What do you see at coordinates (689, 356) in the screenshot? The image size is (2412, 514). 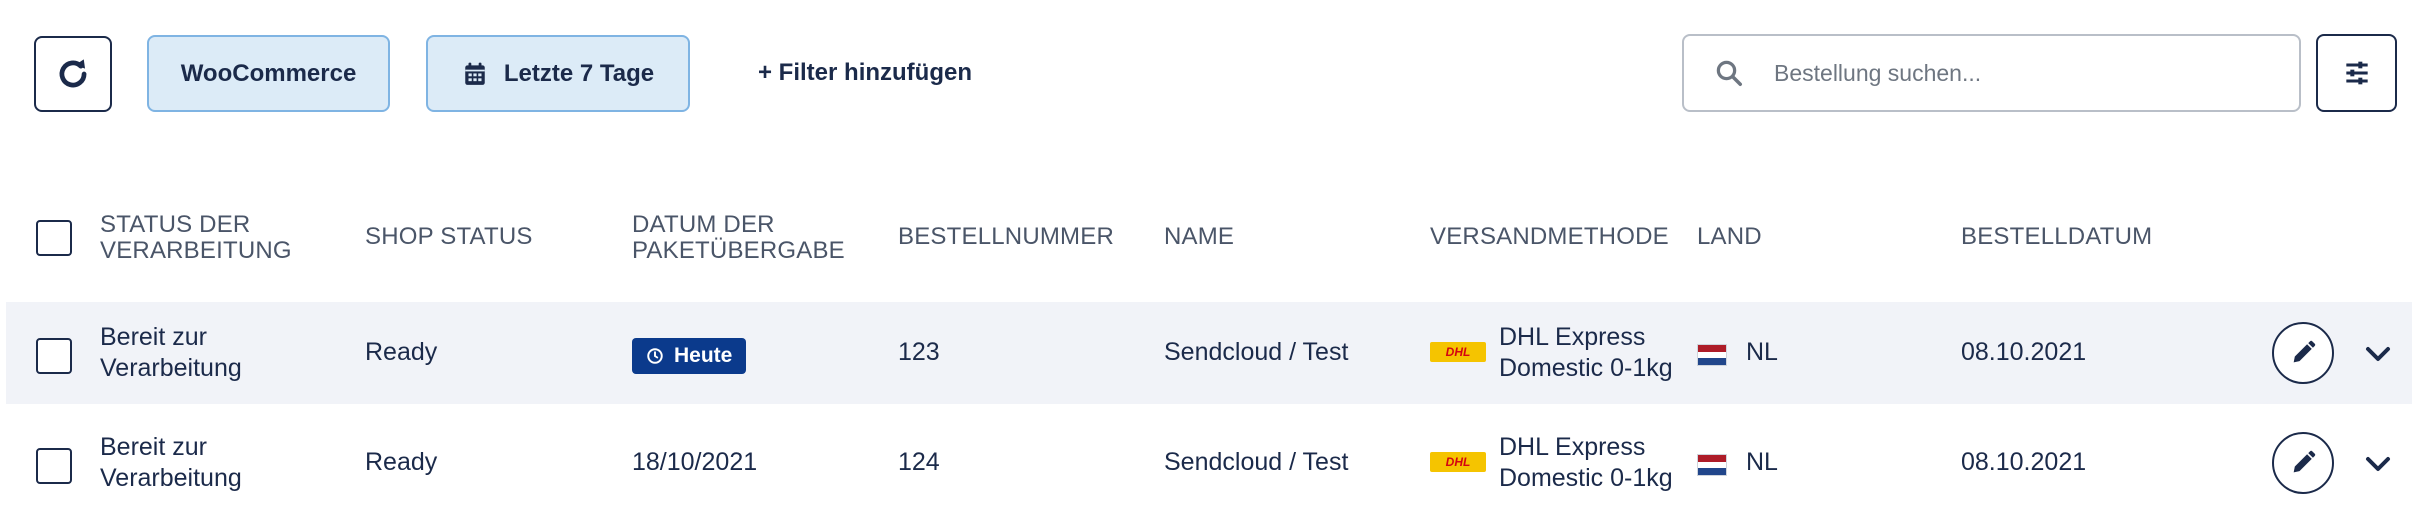 I see `handover-date-badge: Heute` at bounding box center [689, 356].